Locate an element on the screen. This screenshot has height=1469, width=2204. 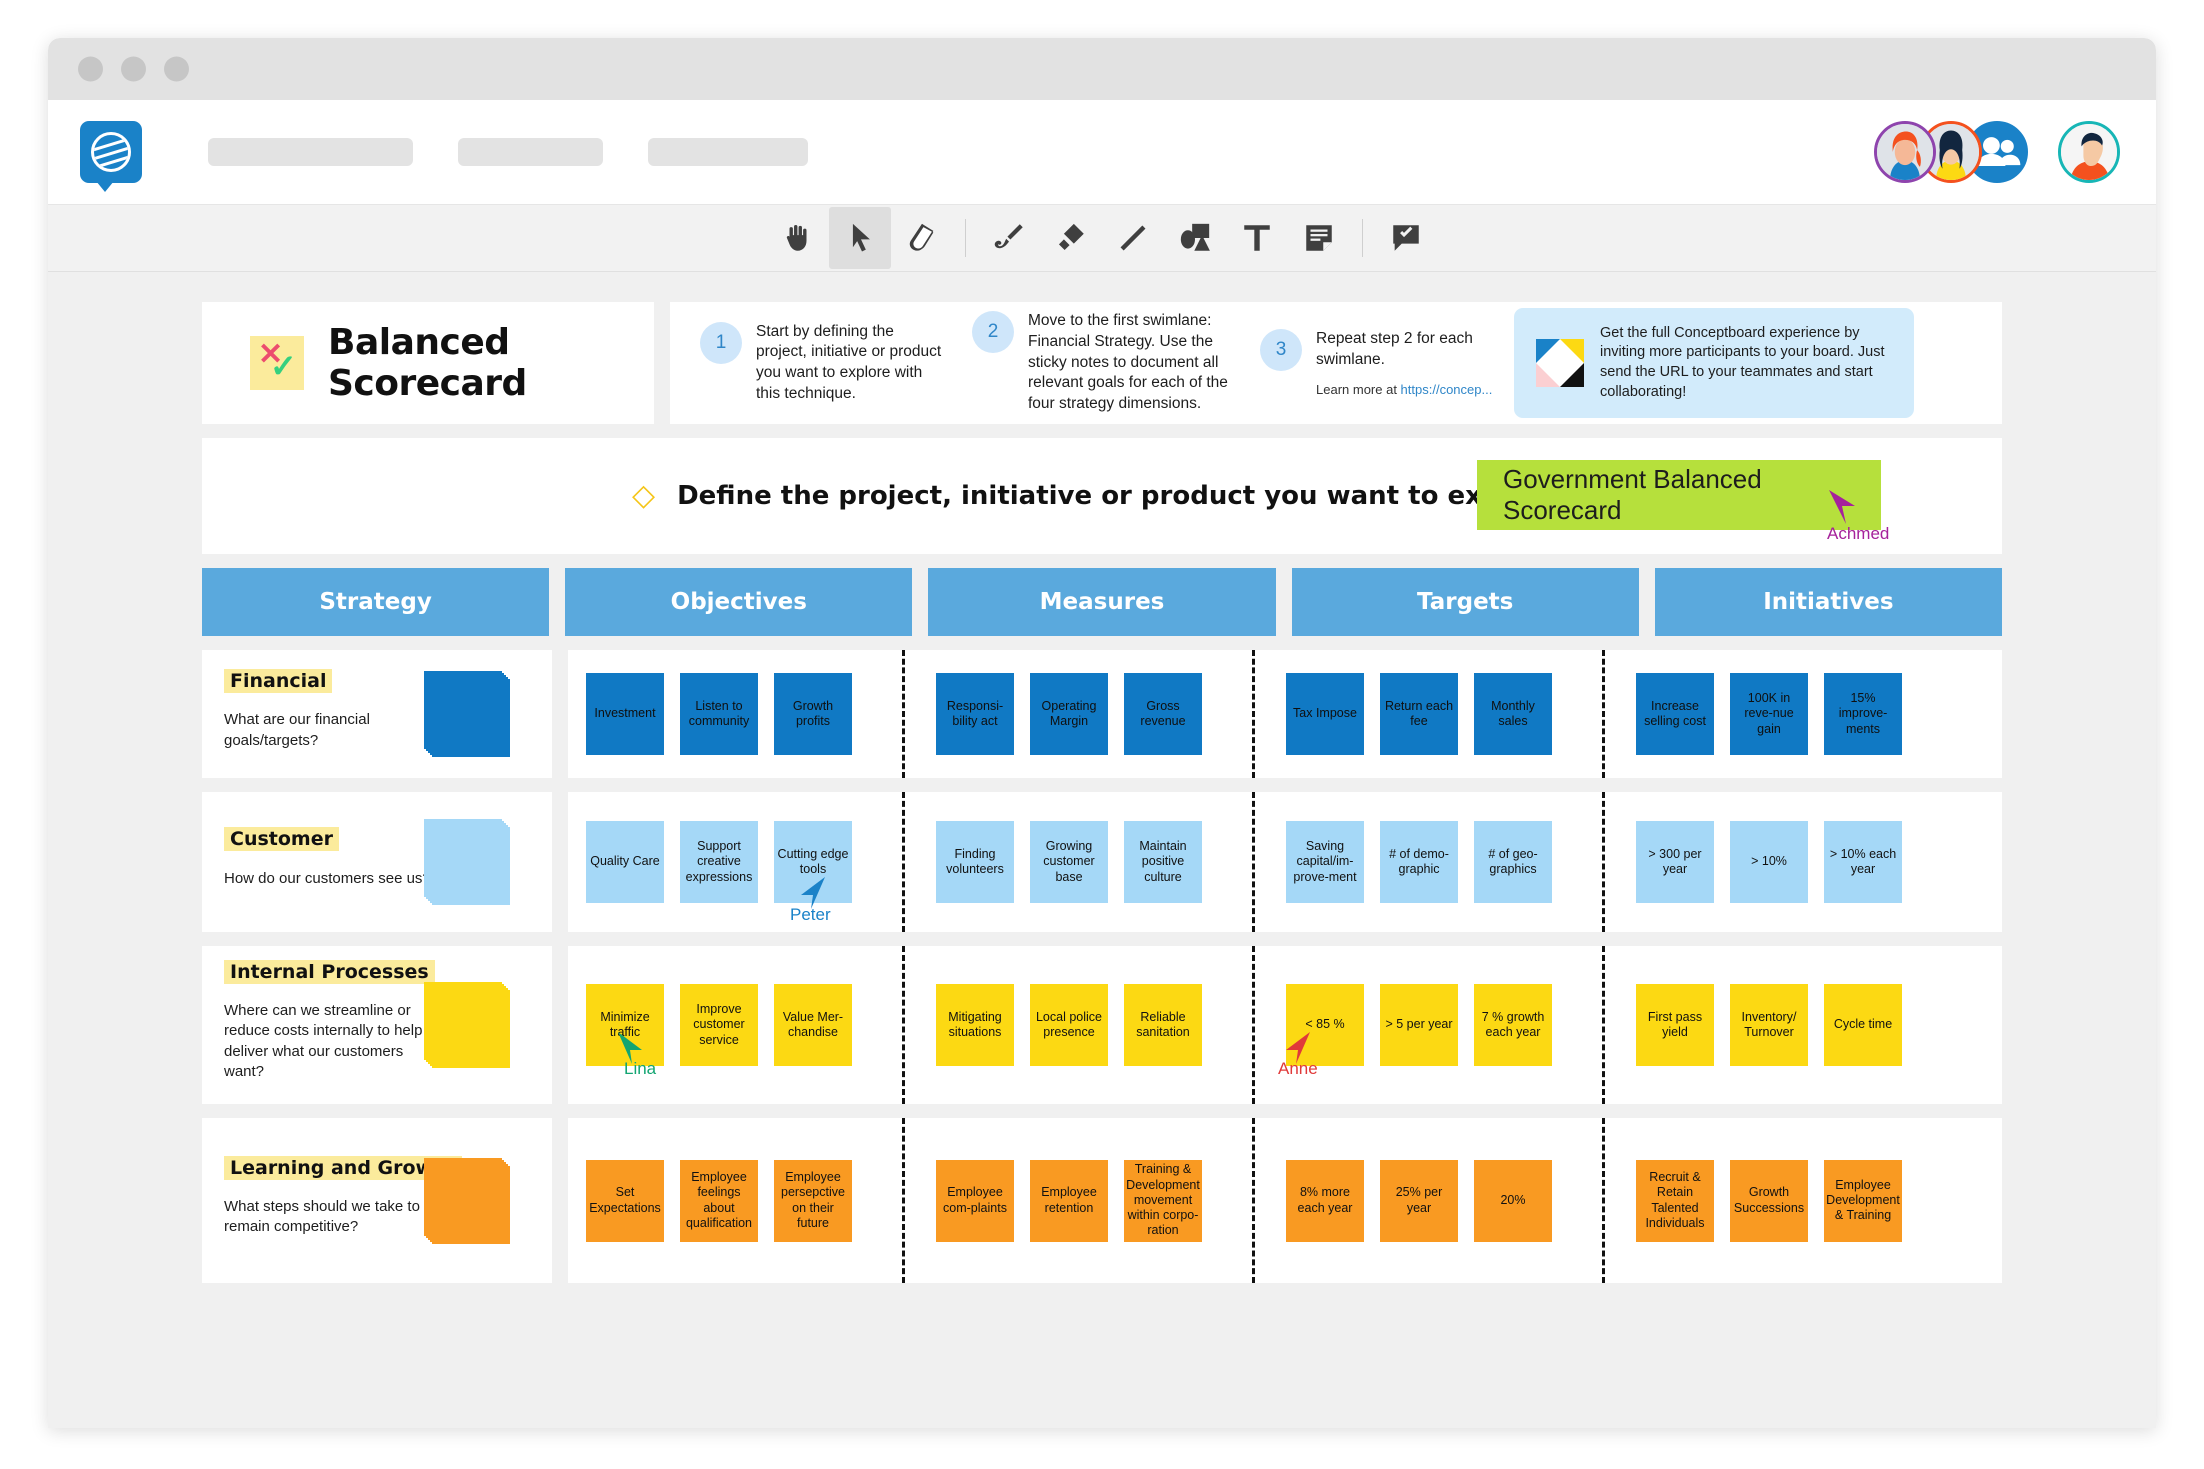
targets-group: Tax Impose Return each fee Monthly sales is located at coordinates (1451, 714).